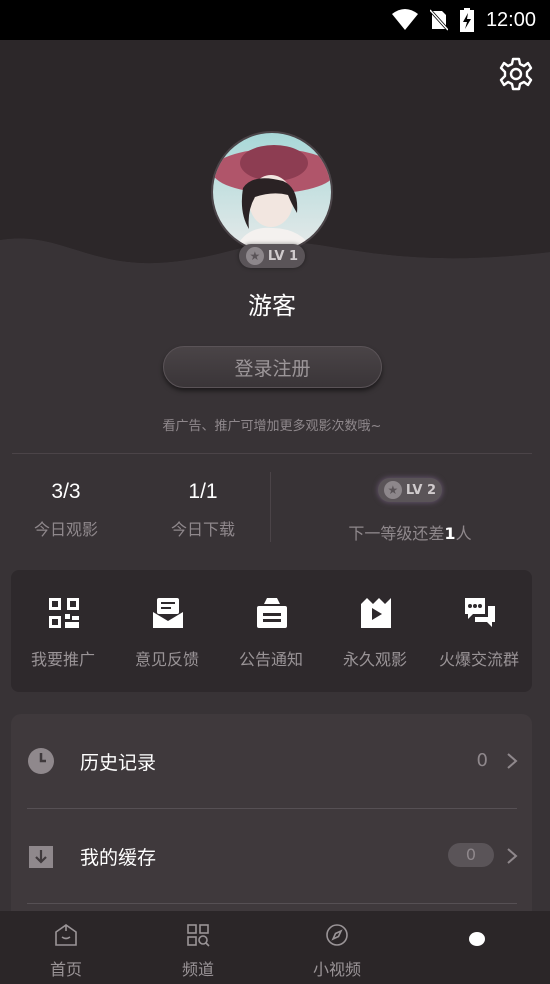 The width and height of the screenshot is (550, 984). Describe the element at coordinates (270, 507) in the screenshot. I see `divider-vertical` at that location.